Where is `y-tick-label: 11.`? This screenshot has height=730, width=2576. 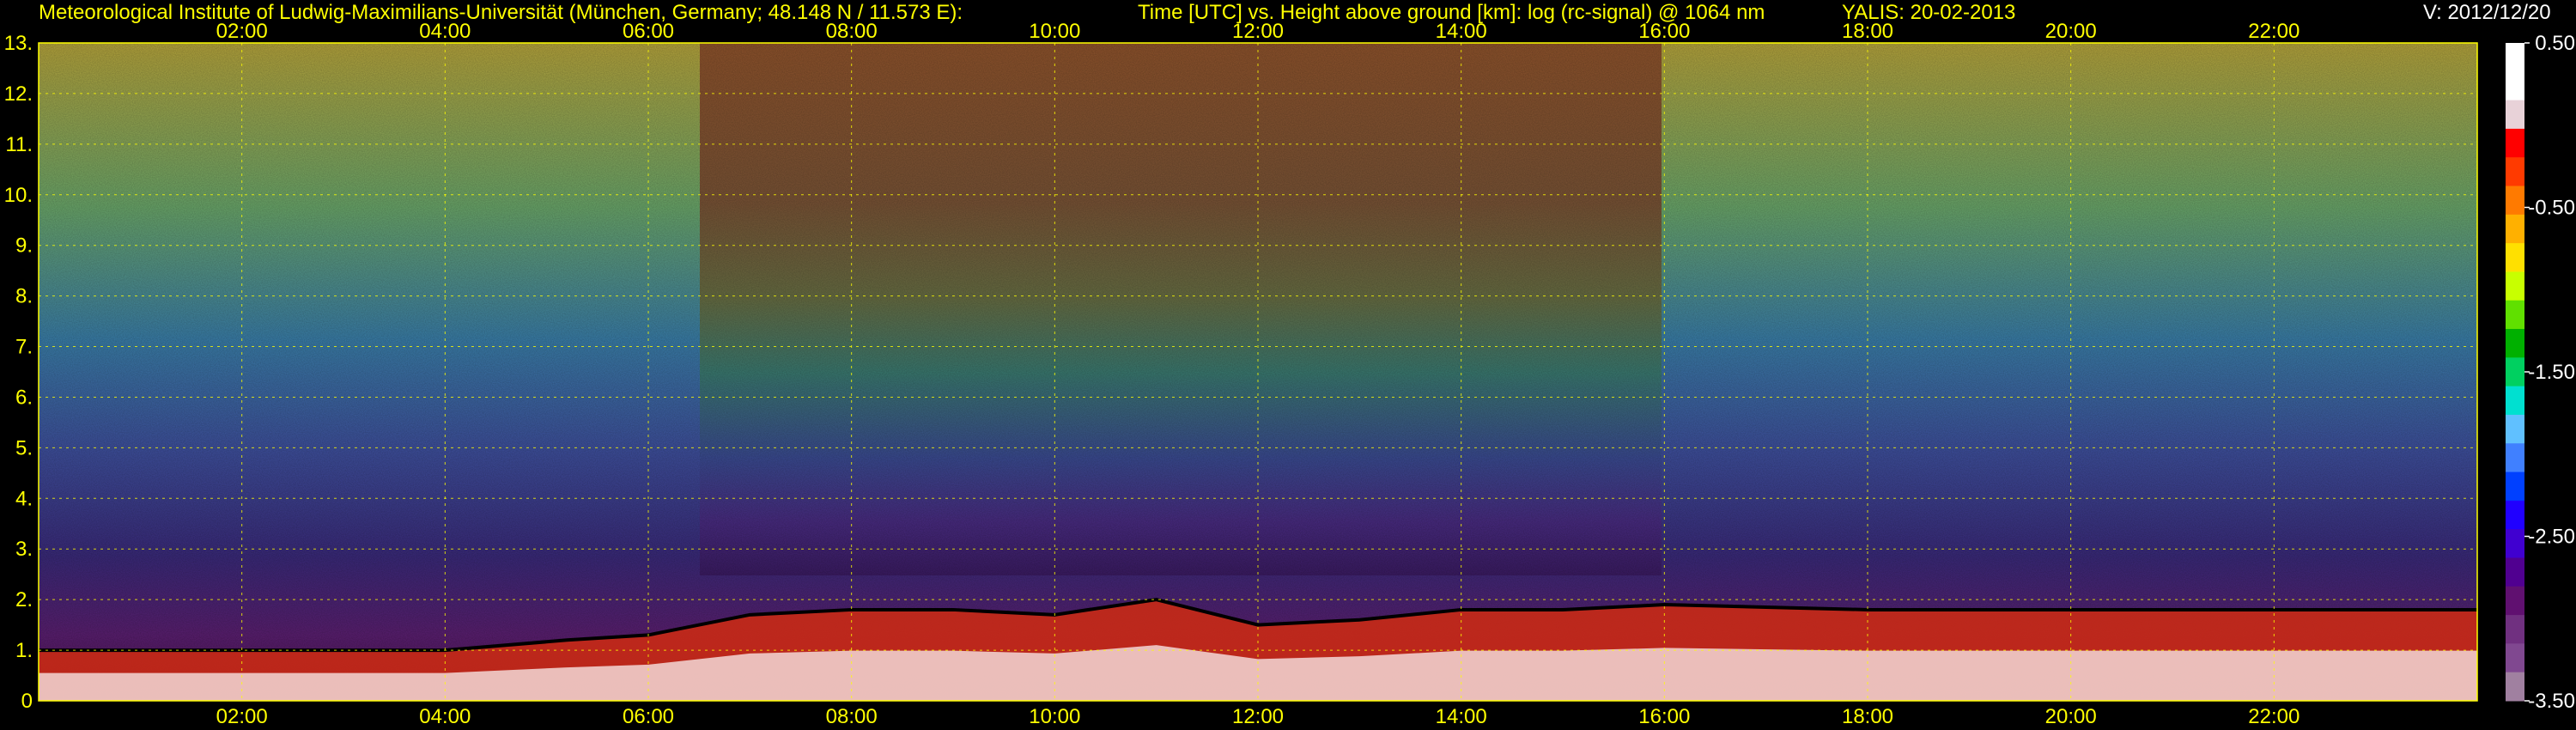
y-tick-label: 11. is located at coordinates (19, 144).